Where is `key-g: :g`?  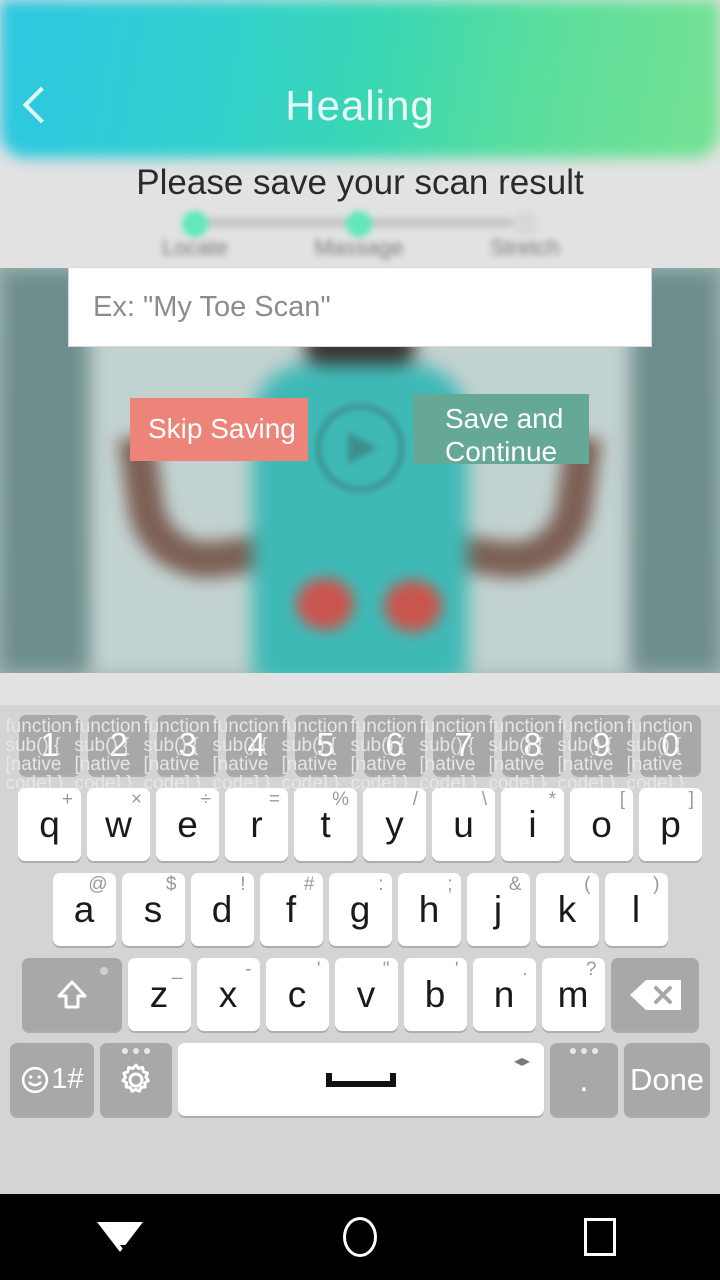 key-g: :g is located at coordinates (360, 909).